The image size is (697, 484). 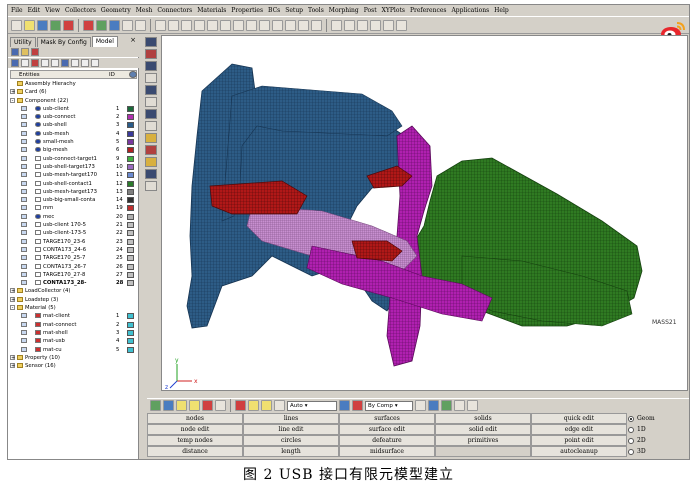 I want to click on sort-icon, so click(x=85, y=63).